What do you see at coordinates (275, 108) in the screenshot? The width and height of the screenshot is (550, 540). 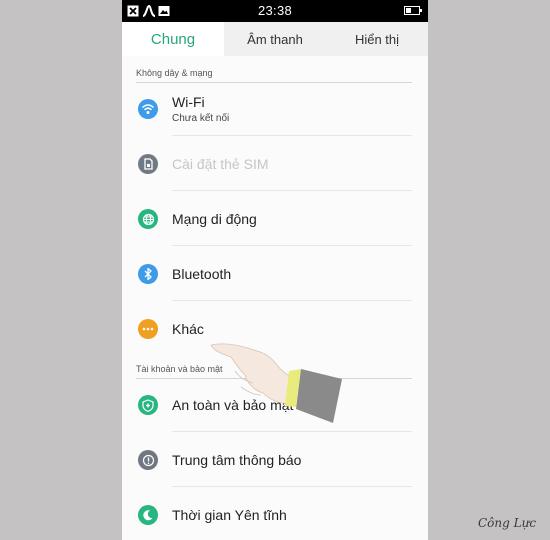 I see `settings-item-wifi: Wi-Fi Chưa kết nối` at bounding box center [275, 108].